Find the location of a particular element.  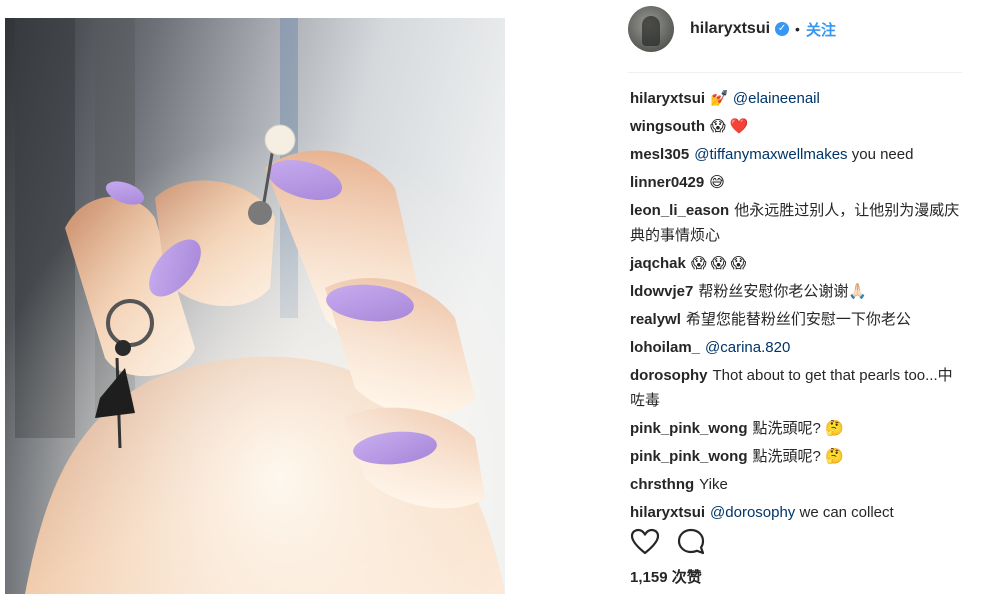

comment-item: chrsthng Yike is located at coordinates (795, 484).